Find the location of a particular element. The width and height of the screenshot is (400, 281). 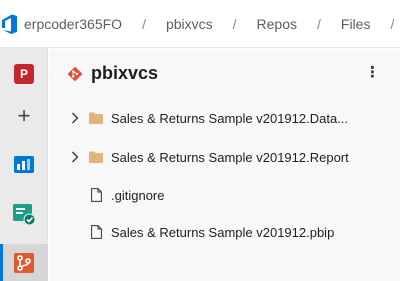

breadcrumb-files: Files is located at coordinates (356, 24).